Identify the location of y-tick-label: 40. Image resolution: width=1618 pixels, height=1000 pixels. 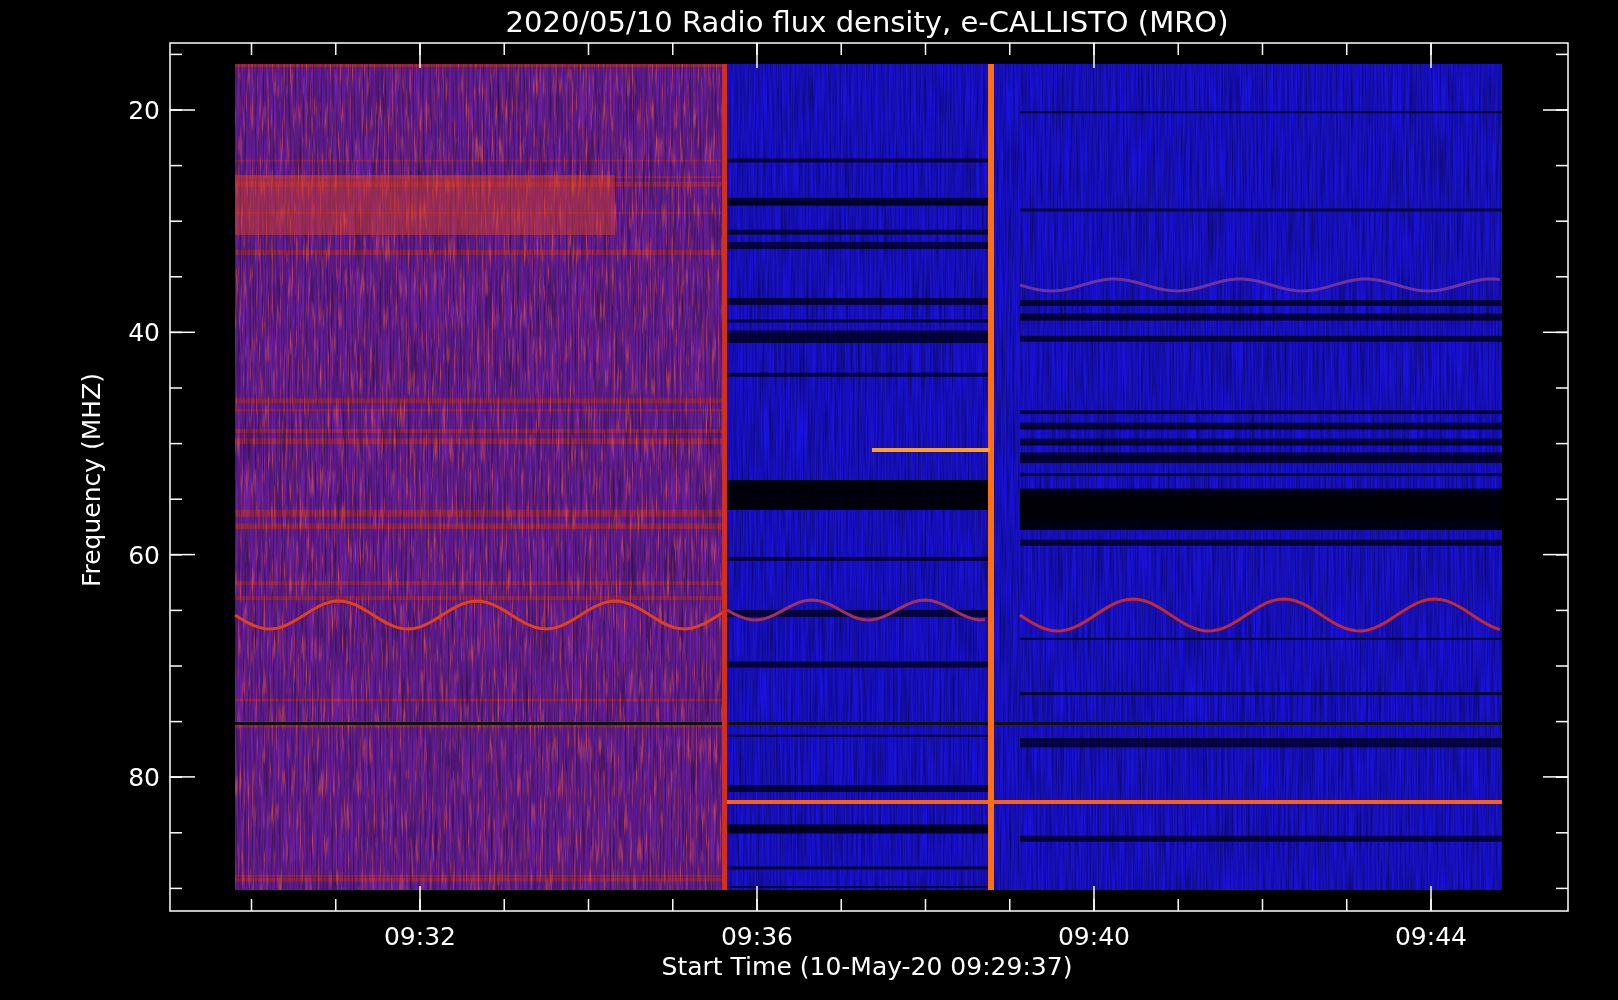
(144, 333).